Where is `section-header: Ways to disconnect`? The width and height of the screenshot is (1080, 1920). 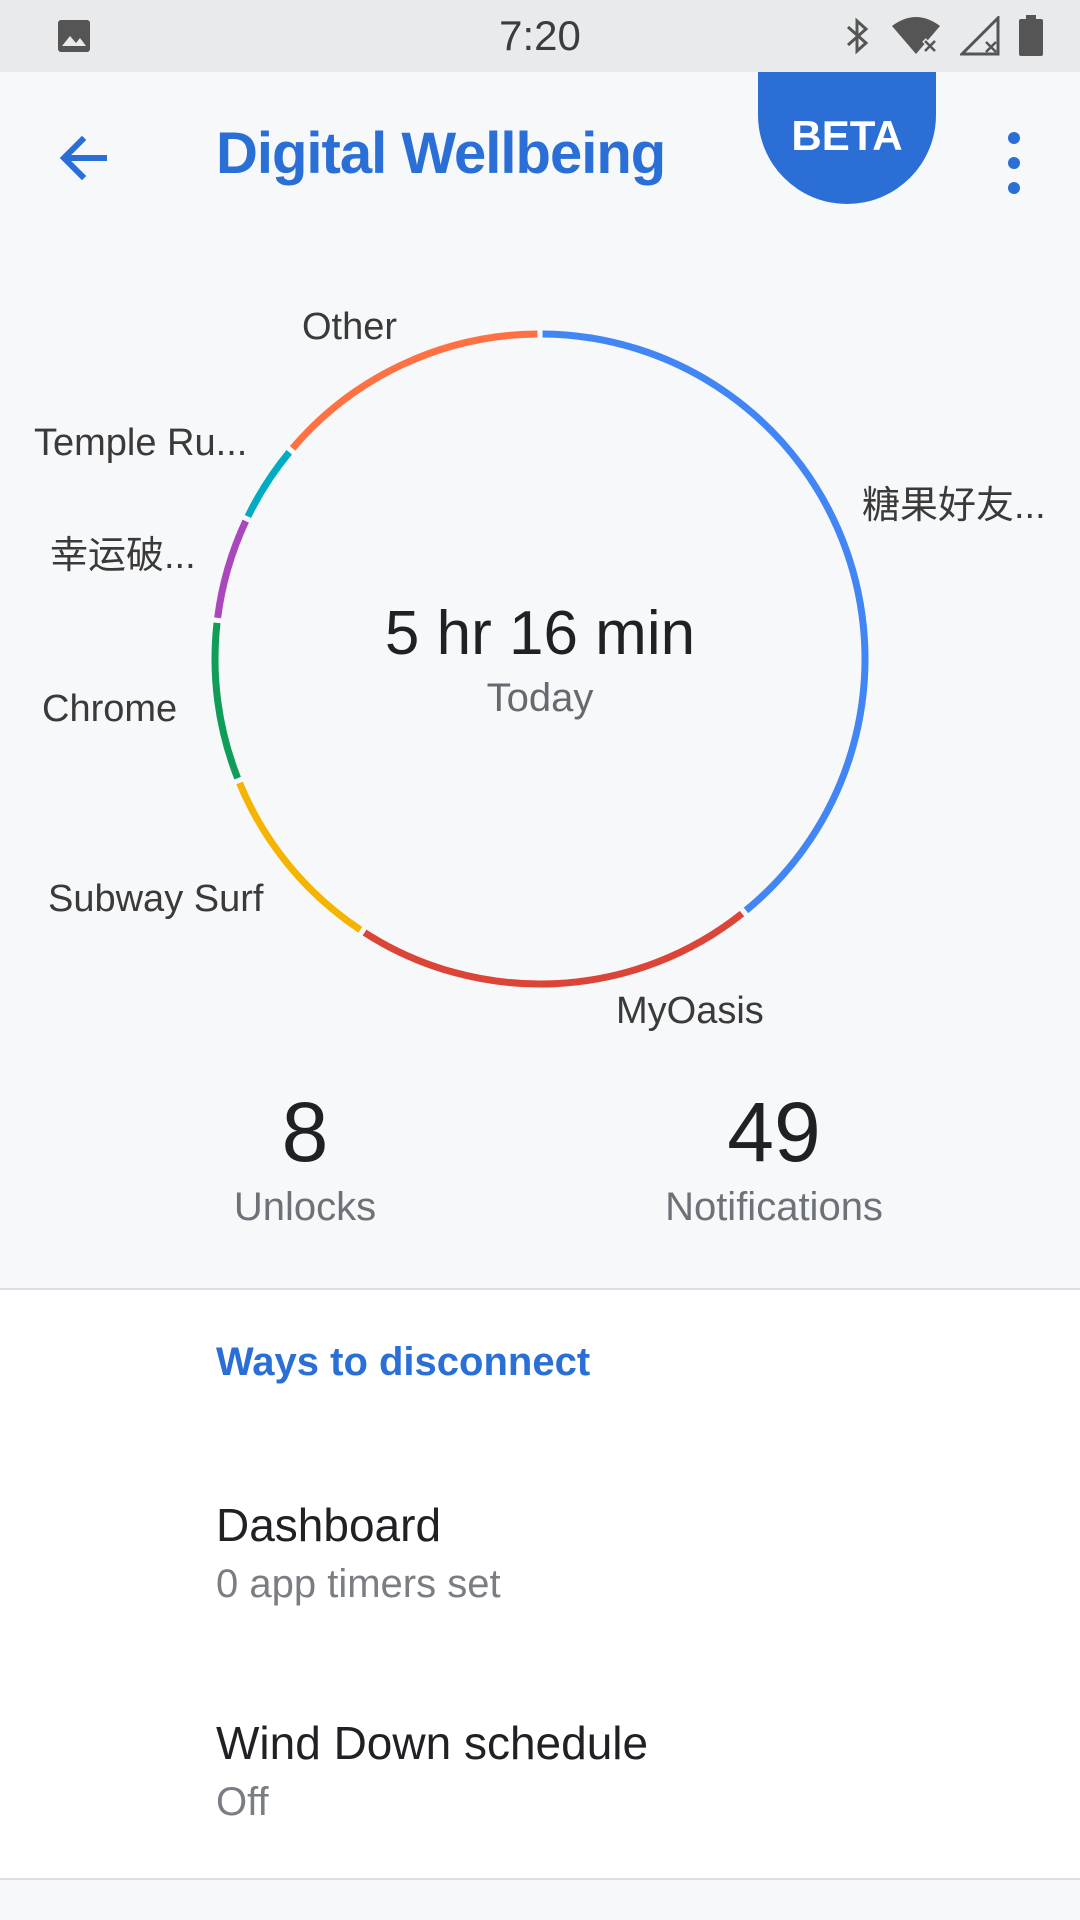
section-header: Ways to disconnect is located at coordinates (403, 1362).